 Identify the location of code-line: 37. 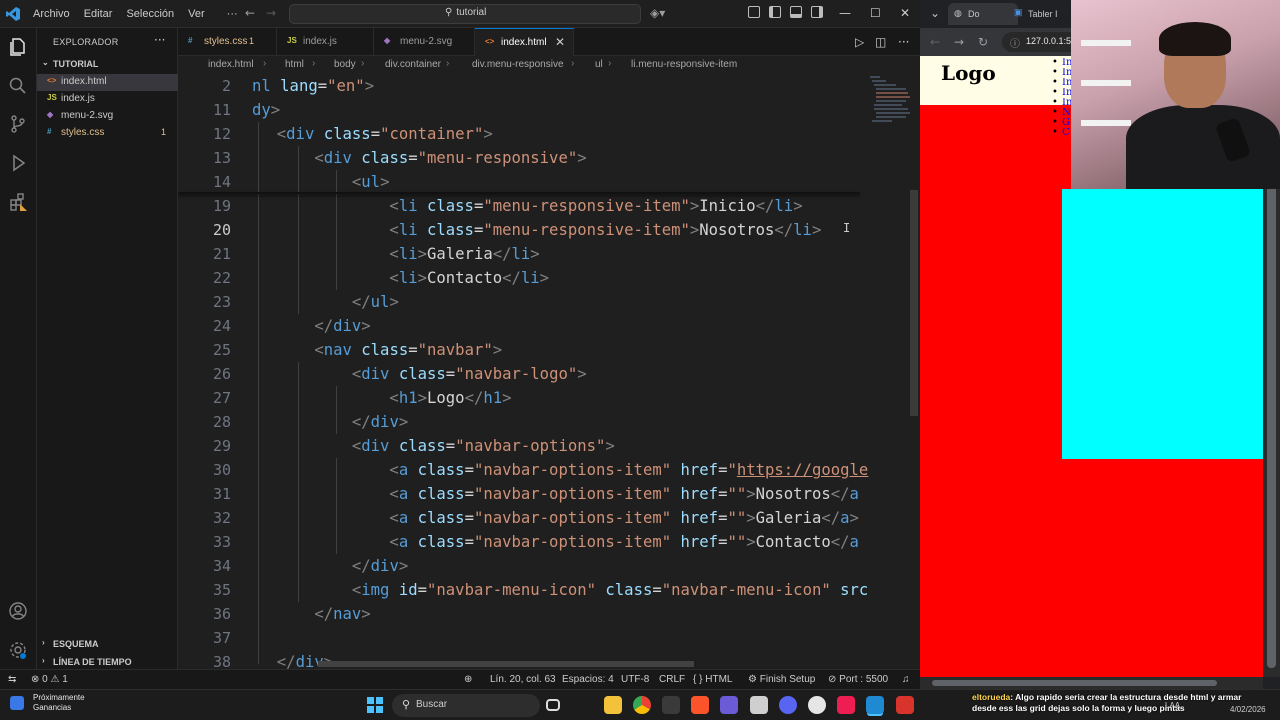
(549, 638).